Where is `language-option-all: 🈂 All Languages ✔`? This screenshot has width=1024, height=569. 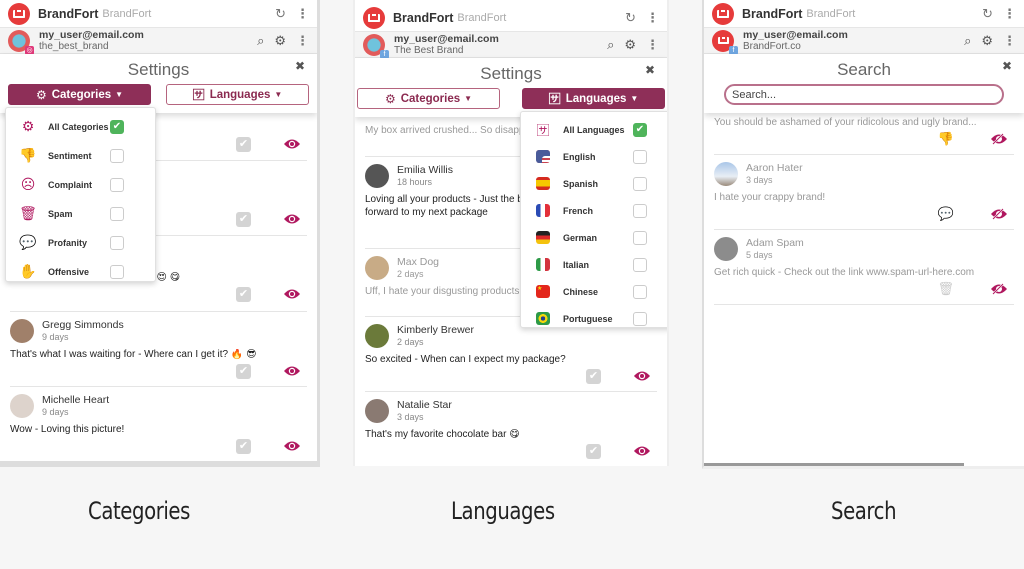
language-option-all: 🈂 All Languages ✔ is located at coordinates (594, 129).